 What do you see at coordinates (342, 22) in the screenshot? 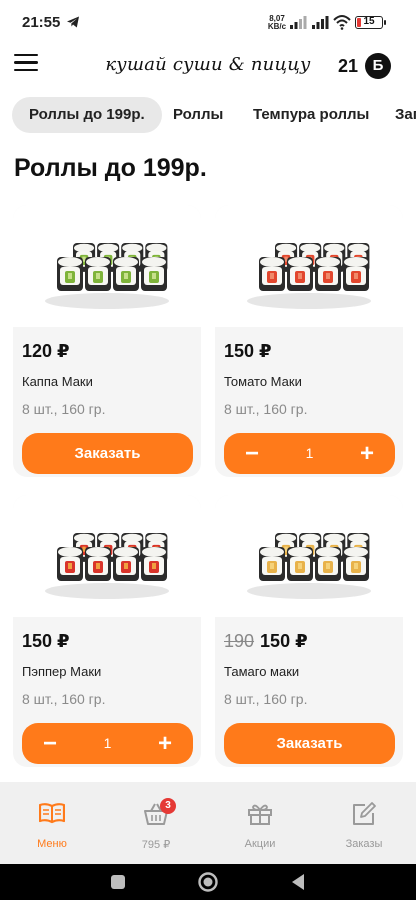
I see `wifi-icon` at bounding box center [342, 22].